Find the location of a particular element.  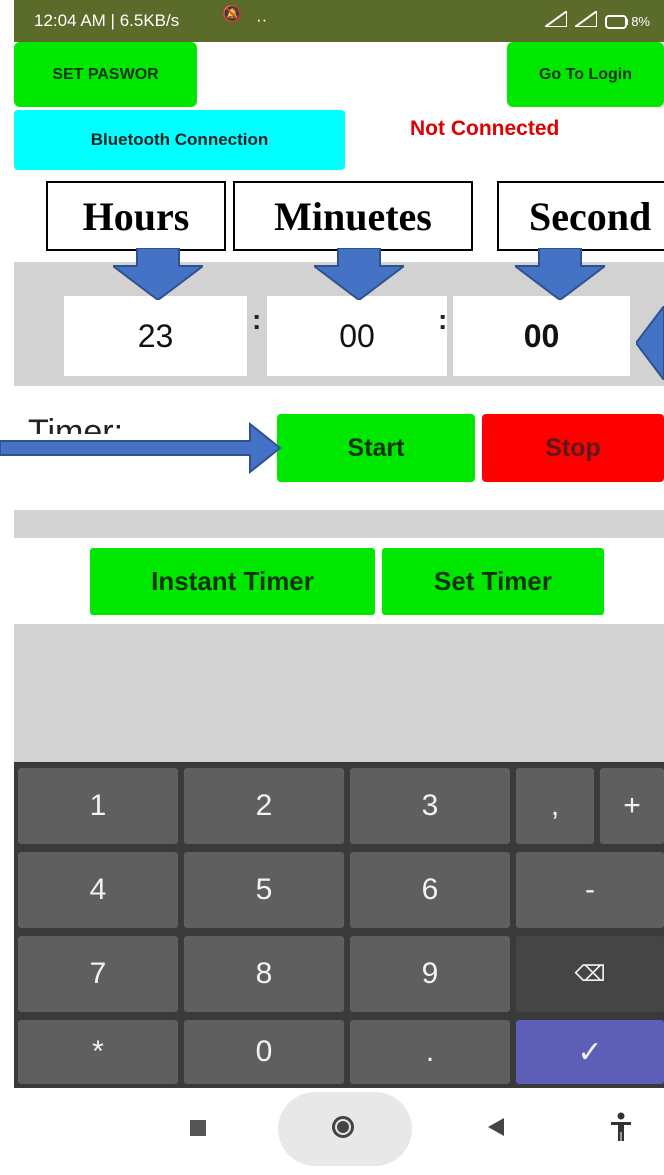

left-arrow-icon is located at coordinates (650, 343).